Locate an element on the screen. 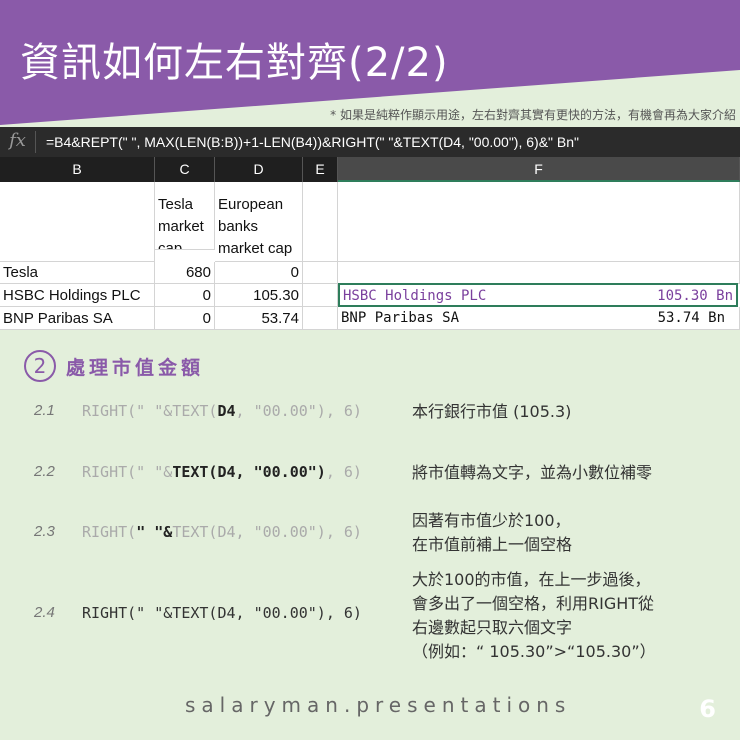  cell-c-header: Tesla market cap is located at coordinates (185, 216).